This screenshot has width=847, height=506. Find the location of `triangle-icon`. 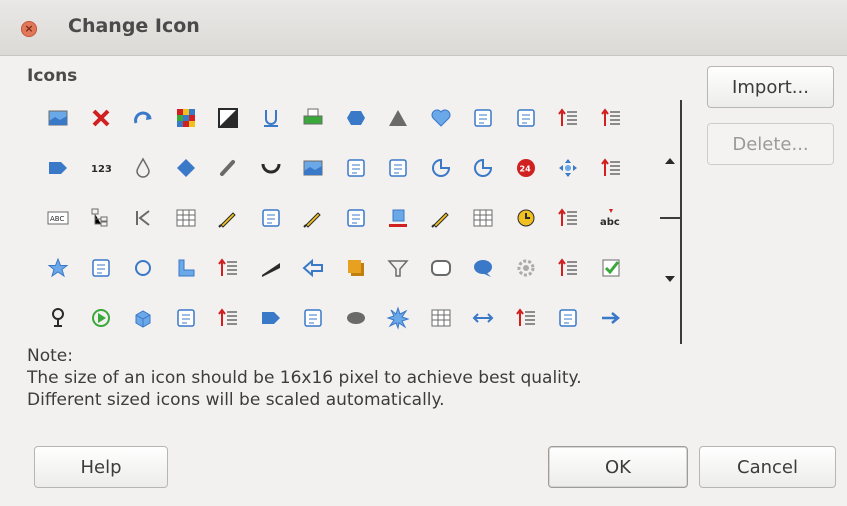

triangle-icon is located at coordinates (398, 118).